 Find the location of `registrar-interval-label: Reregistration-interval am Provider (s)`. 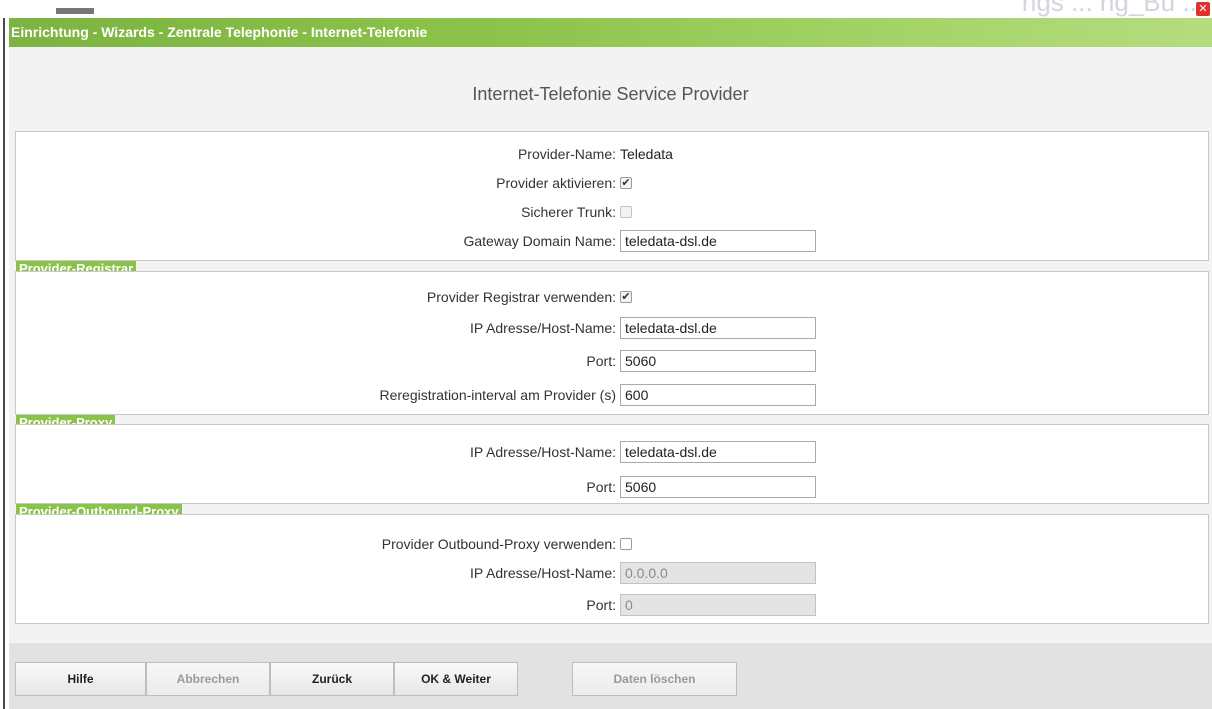

registrar-interval-label: Reregistration-interval am Provider (s) is located at coordinates (497, 395).